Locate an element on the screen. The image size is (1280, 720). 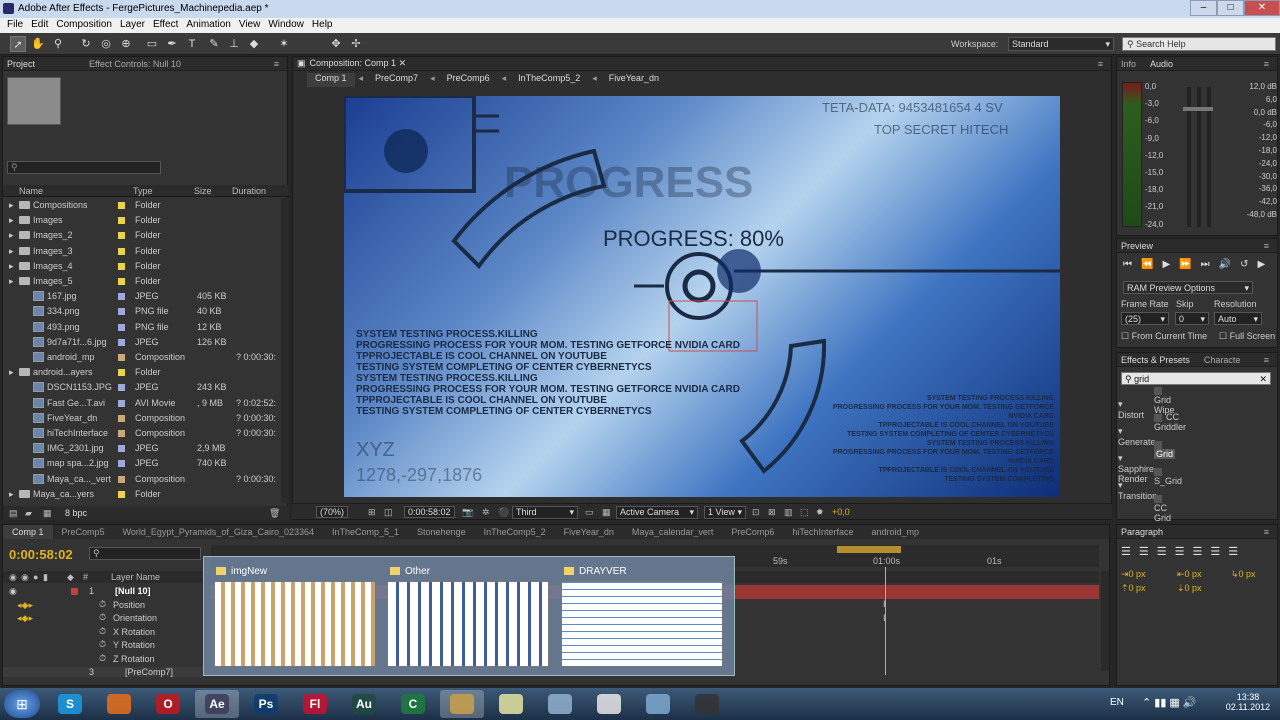
property-row: ⏱ X Rotation is located at coordinates (103, 632).